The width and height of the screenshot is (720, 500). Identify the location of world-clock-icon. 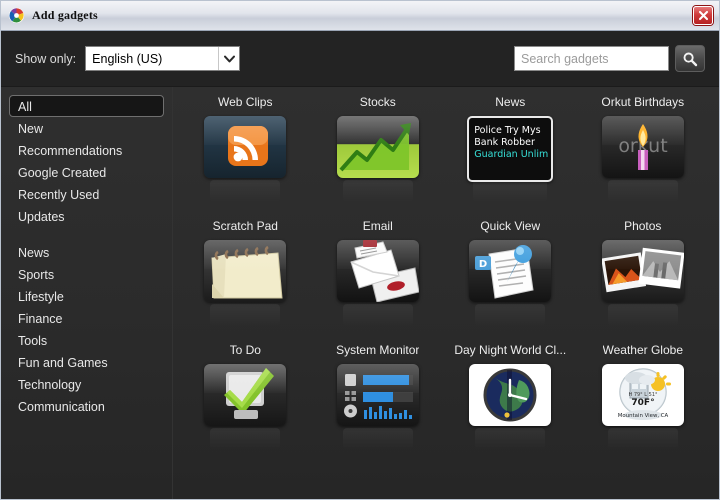
(510, 395).